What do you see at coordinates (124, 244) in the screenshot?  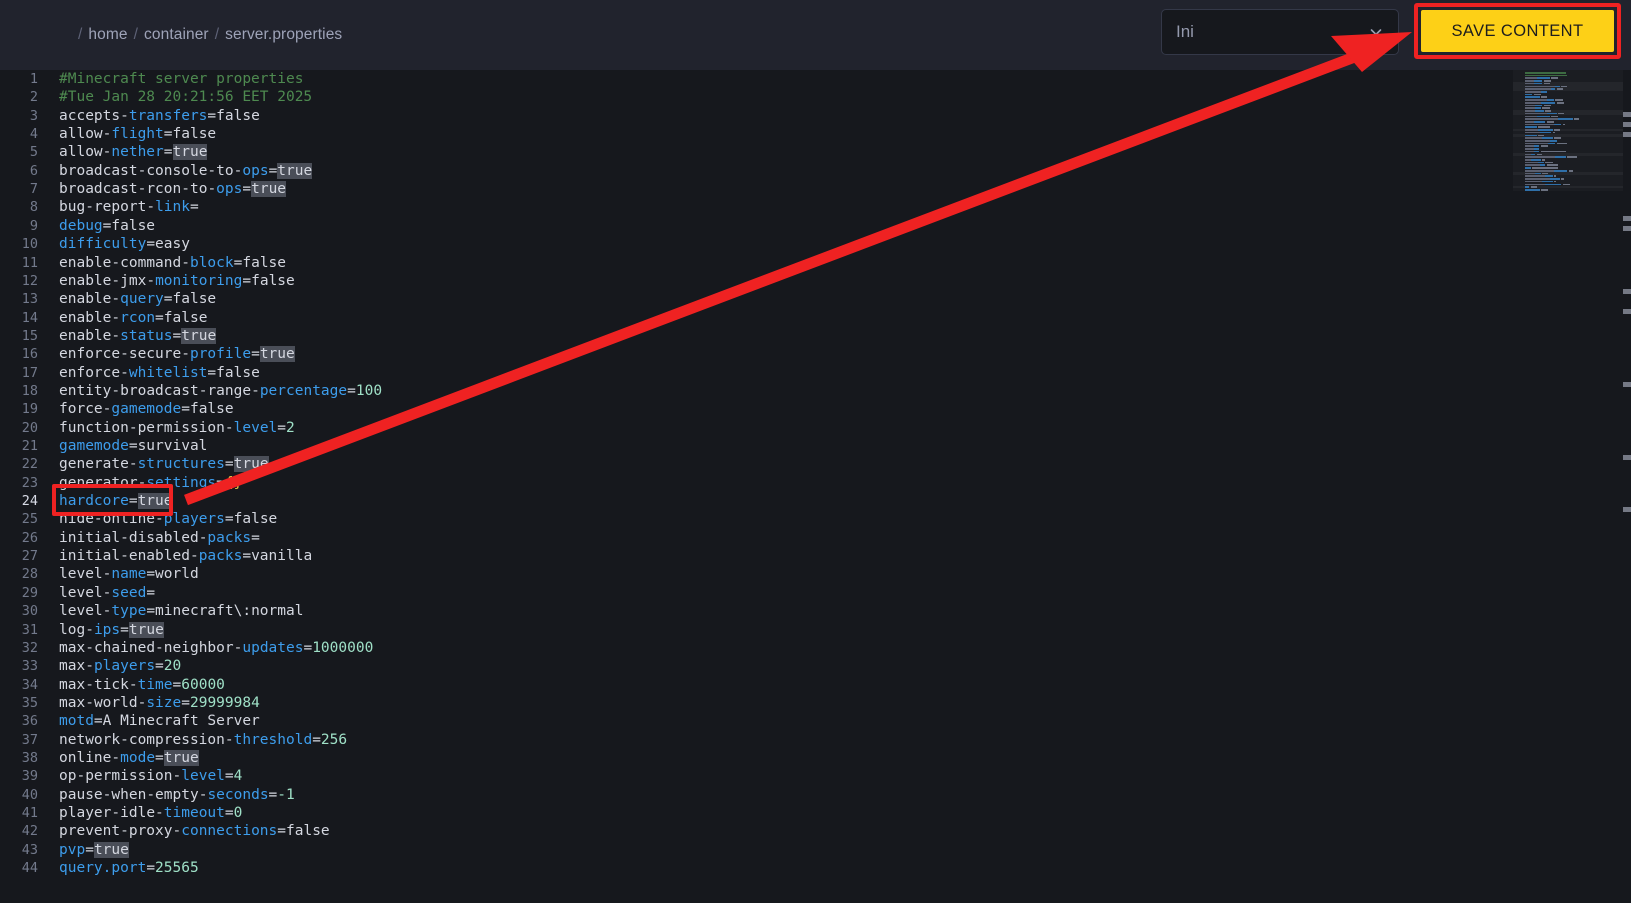 I see `line-content: difficulty=easy` at bounding box center [124, 244].